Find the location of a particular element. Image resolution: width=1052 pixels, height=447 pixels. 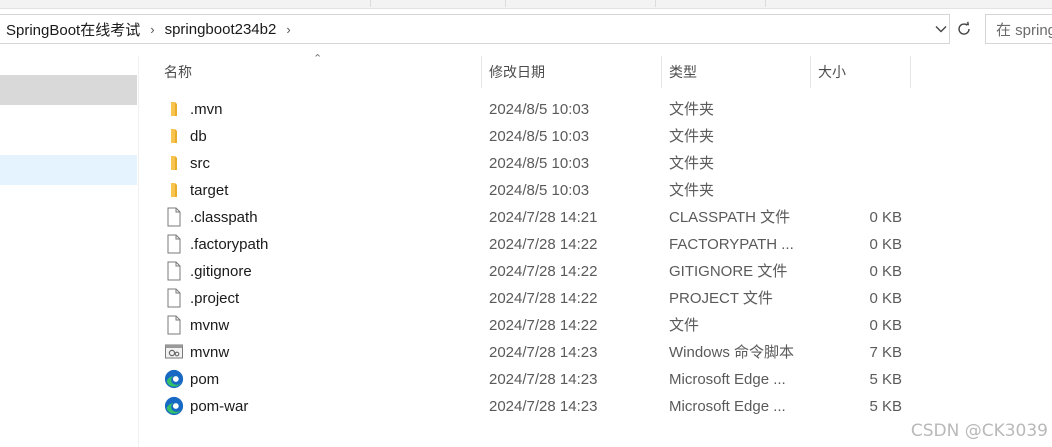

file-row: .project 2024/7/28 14:22 PROJECT 文件 0 KB is located at coordinates (526, 298).